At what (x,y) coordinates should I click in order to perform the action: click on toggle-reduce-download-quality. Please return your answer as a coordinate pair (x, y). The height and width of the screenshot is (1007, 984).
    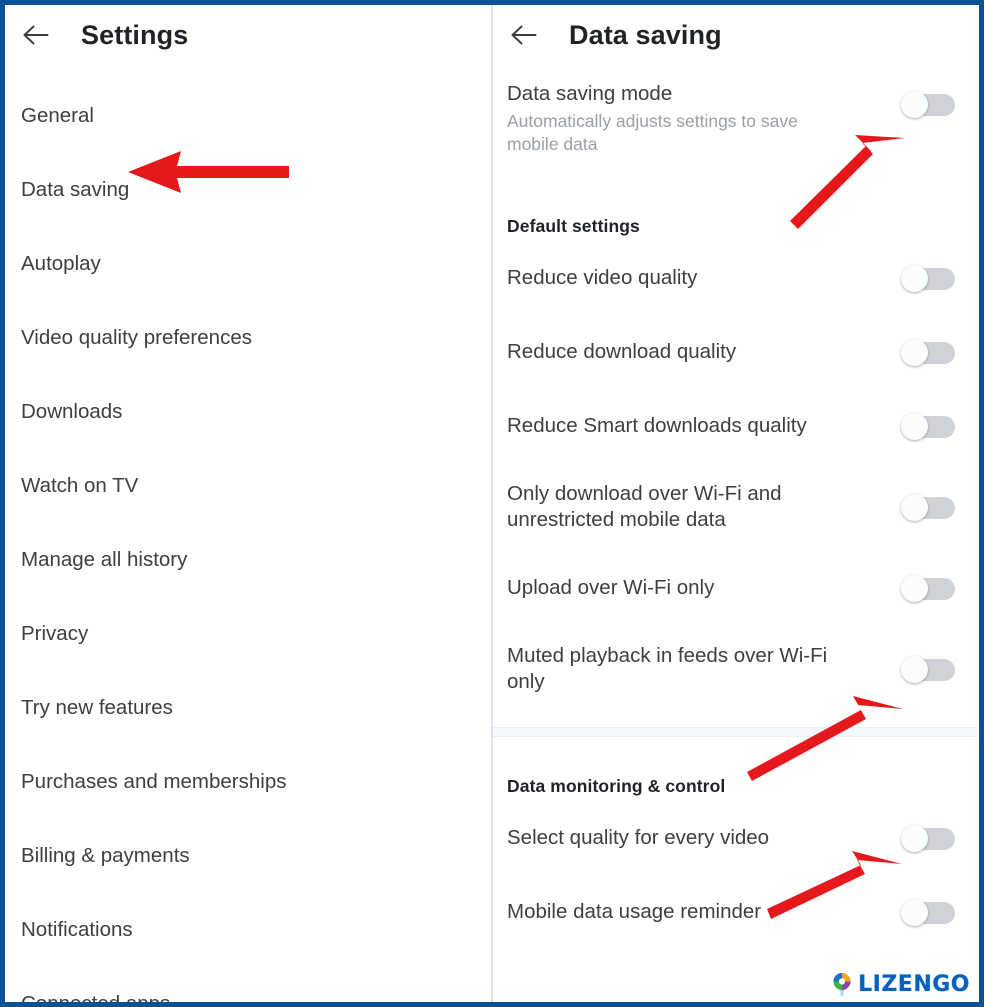
    Looking at the image, I should click on (928, 352).